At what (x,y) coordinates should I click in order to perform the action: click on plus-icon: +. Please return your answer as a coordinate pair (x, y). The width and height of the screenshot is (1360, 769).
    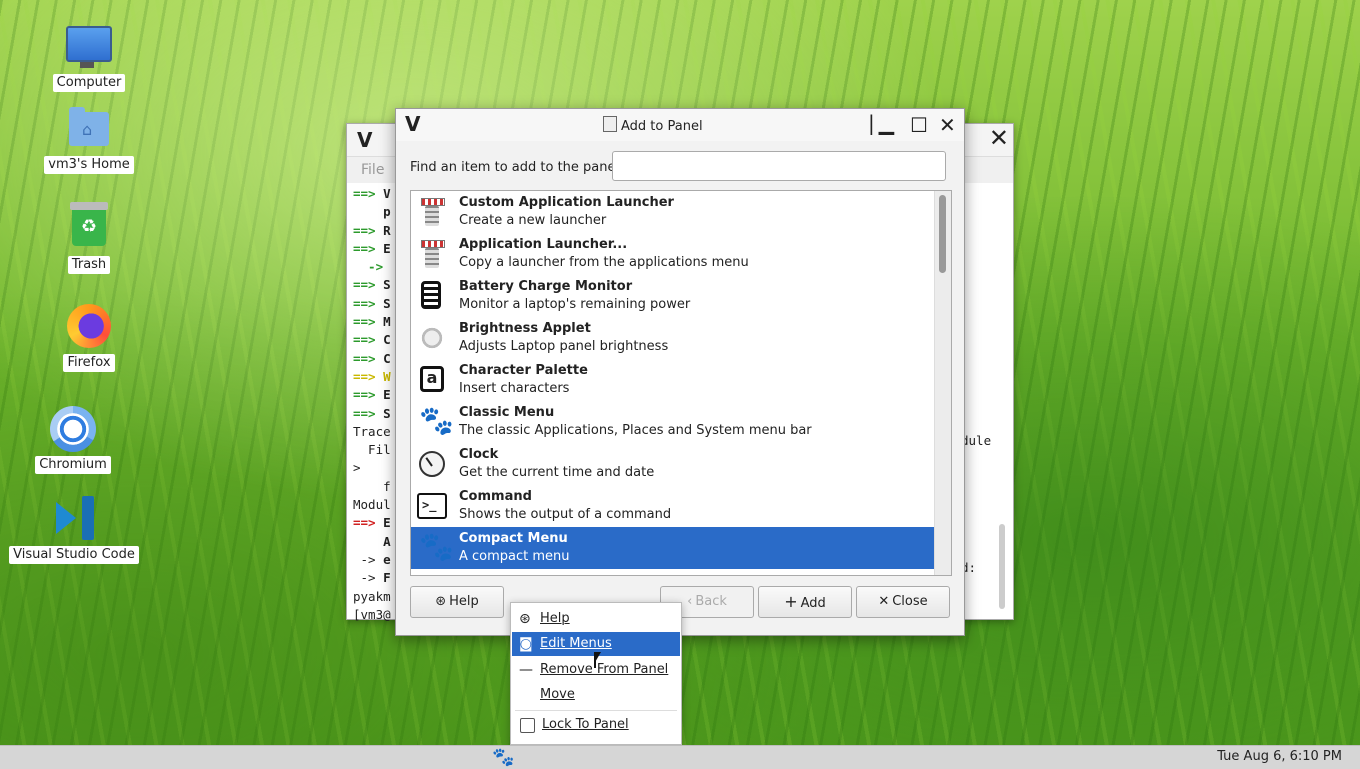
    Looking at the image, I should click on (791, 601).